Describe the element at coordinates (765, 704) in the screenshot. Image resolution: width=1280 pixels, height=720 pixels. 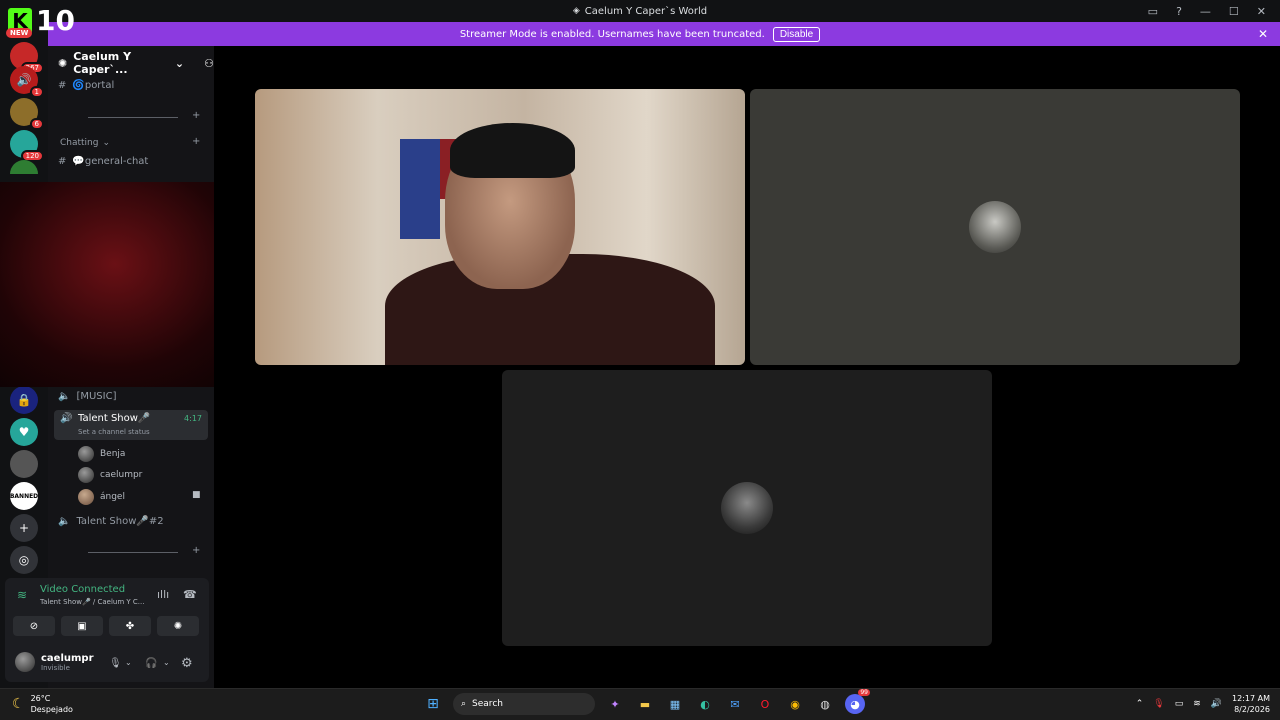
I see `opera-icon: O` at that location.